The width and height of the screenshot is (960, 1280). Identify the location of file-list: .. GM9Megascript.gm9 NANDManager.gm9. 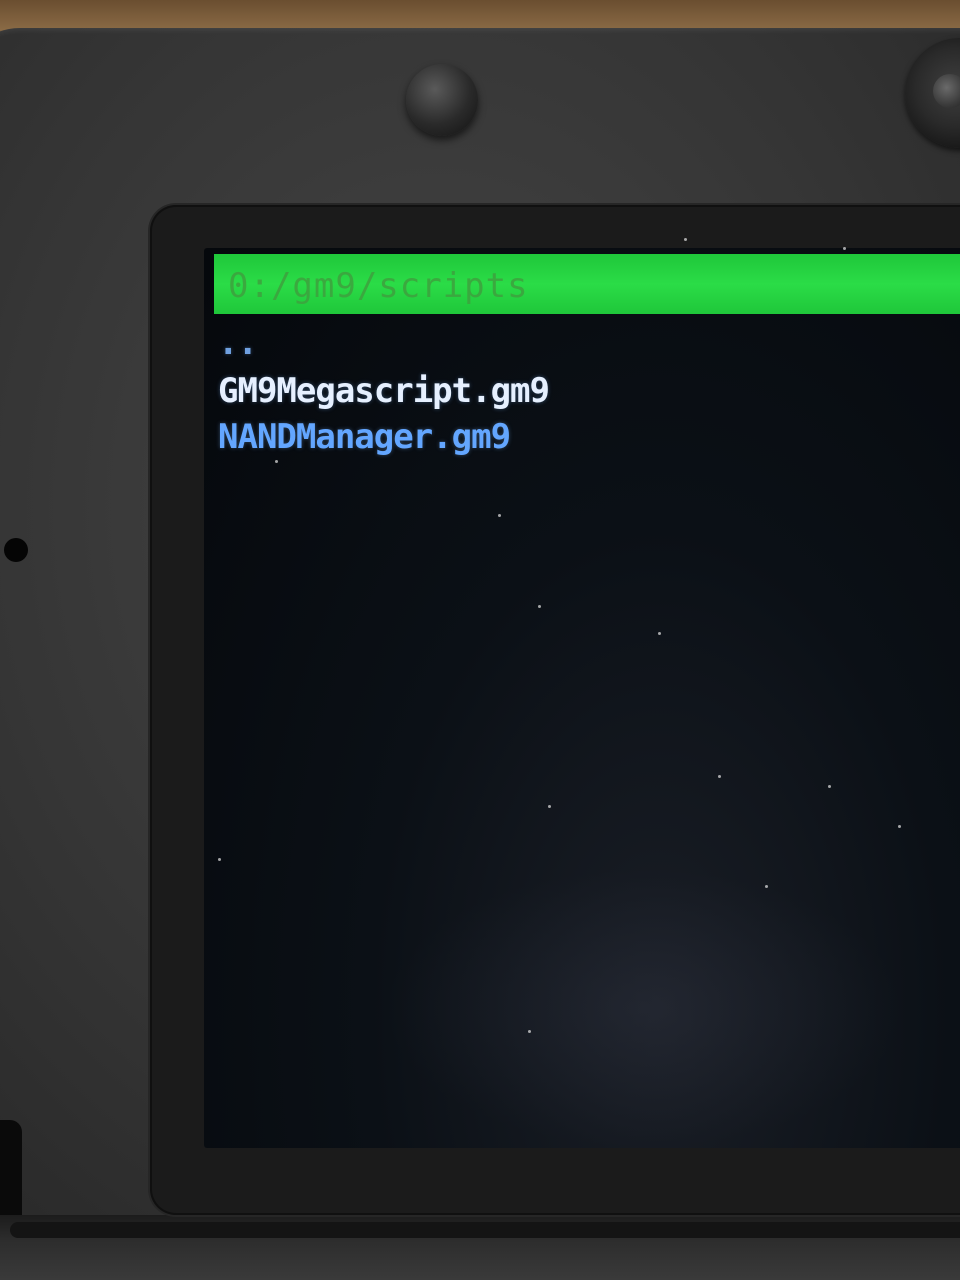
(384, 393).